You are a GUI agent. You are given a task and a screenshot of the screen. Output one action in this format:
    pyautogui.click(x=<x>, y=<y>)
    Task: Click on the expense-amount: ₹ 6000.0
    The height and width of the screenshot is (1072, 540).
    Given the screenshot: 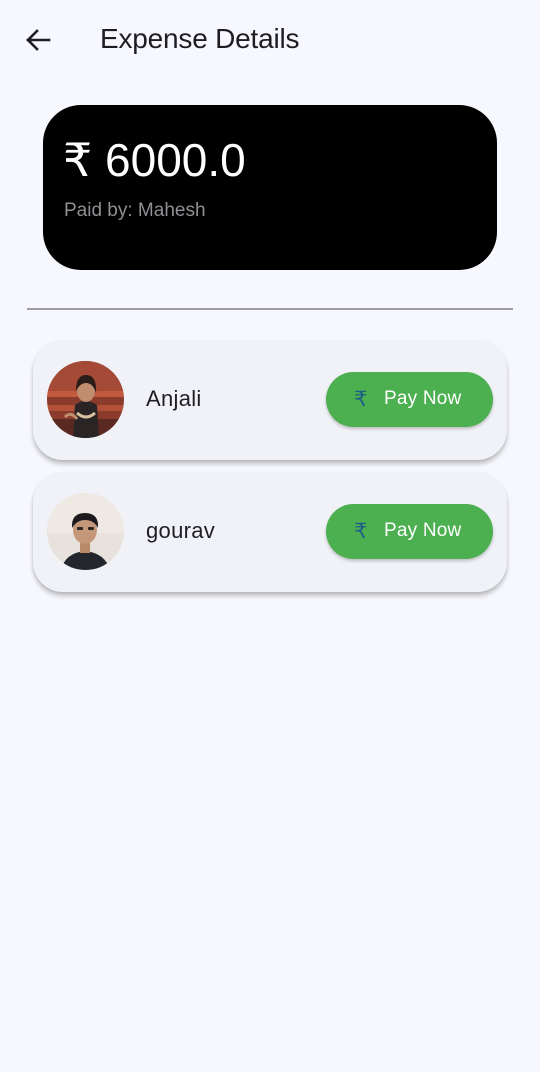 What is the action you would take?
    pyautogui.click(x=154, y=160)
    